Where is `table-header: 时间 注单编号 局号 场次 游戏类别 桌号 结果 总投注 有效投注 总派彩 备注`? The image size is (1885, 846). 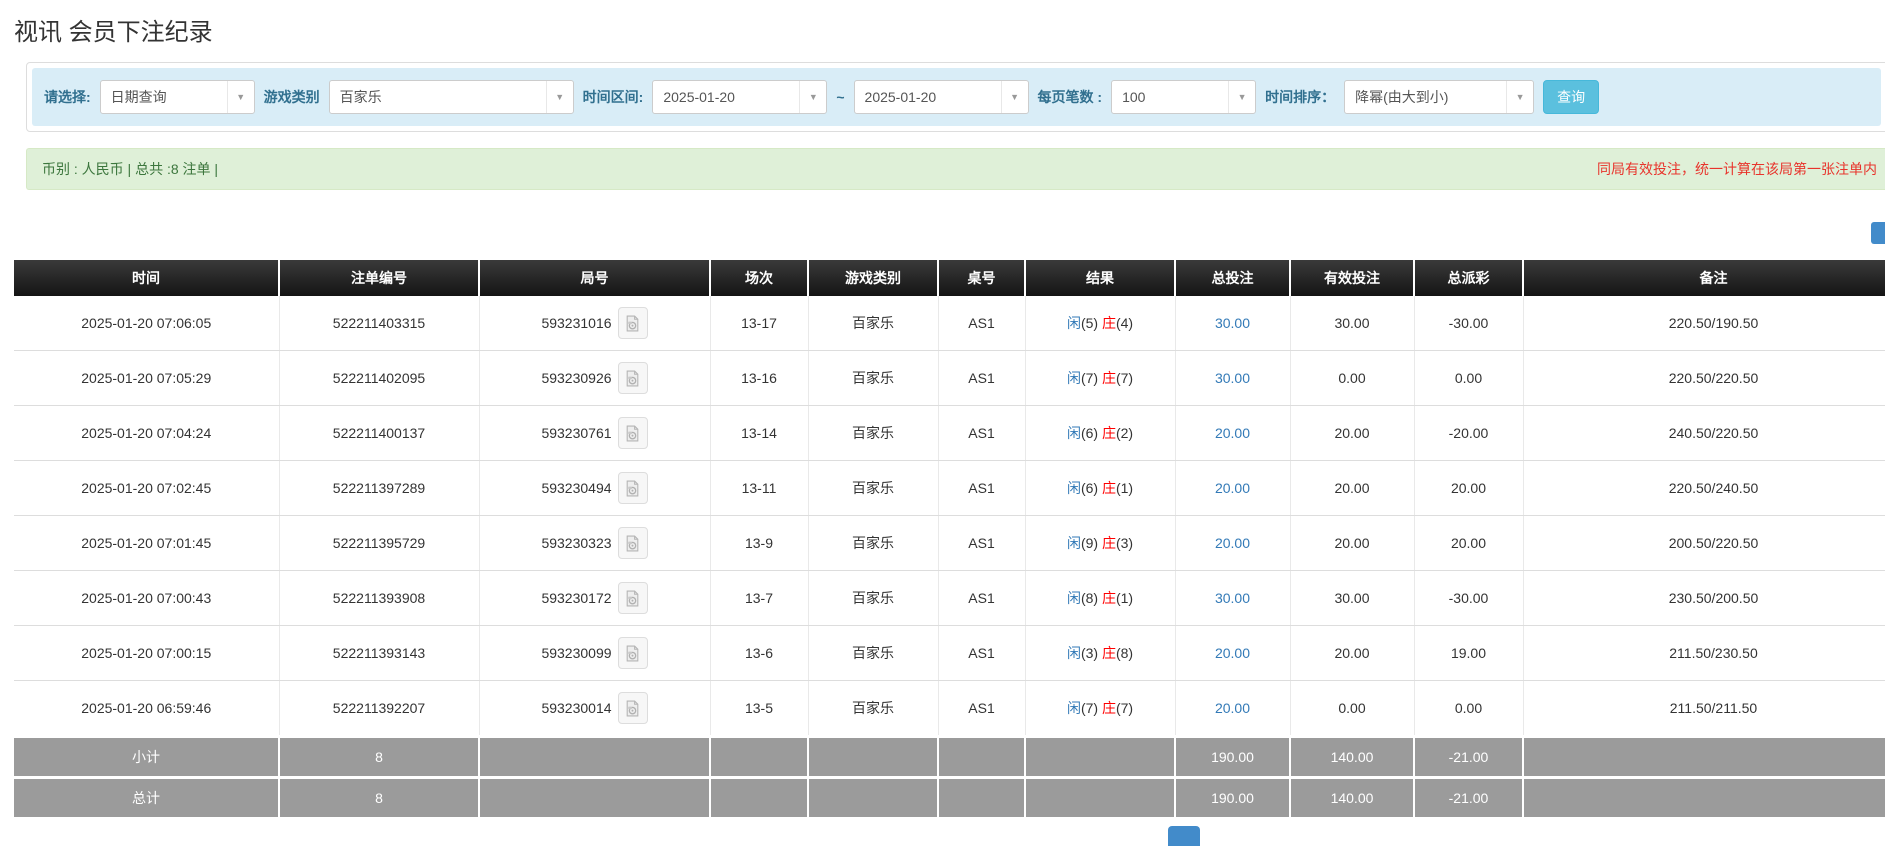 table-header: 时间 注单编号 局号 场次 游戏类别 桌号 结果 总投注 有效投注 总派彩 备注 is located at coordinates (949, 278).